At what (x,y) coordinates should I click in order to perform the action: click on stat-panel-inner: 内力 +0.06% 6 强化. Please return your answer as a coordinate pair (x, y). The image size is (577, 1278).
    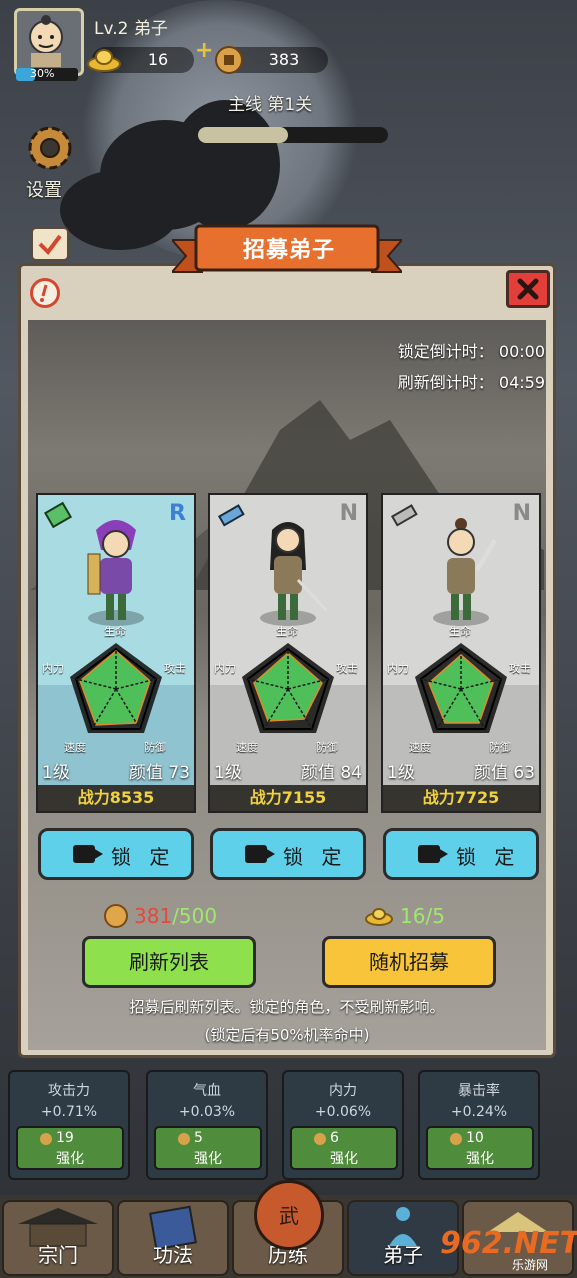
    Looking at the image, I should click on (343, 1125).